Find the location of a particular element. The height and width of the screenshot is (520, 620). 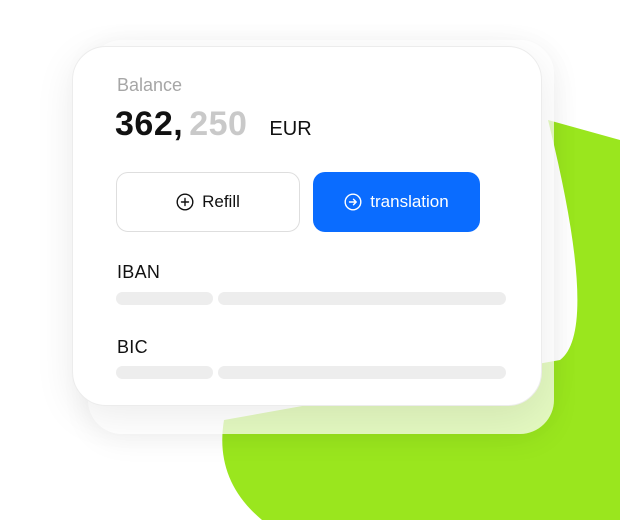

amount-main: 362, is located at coordinates (149, 124).